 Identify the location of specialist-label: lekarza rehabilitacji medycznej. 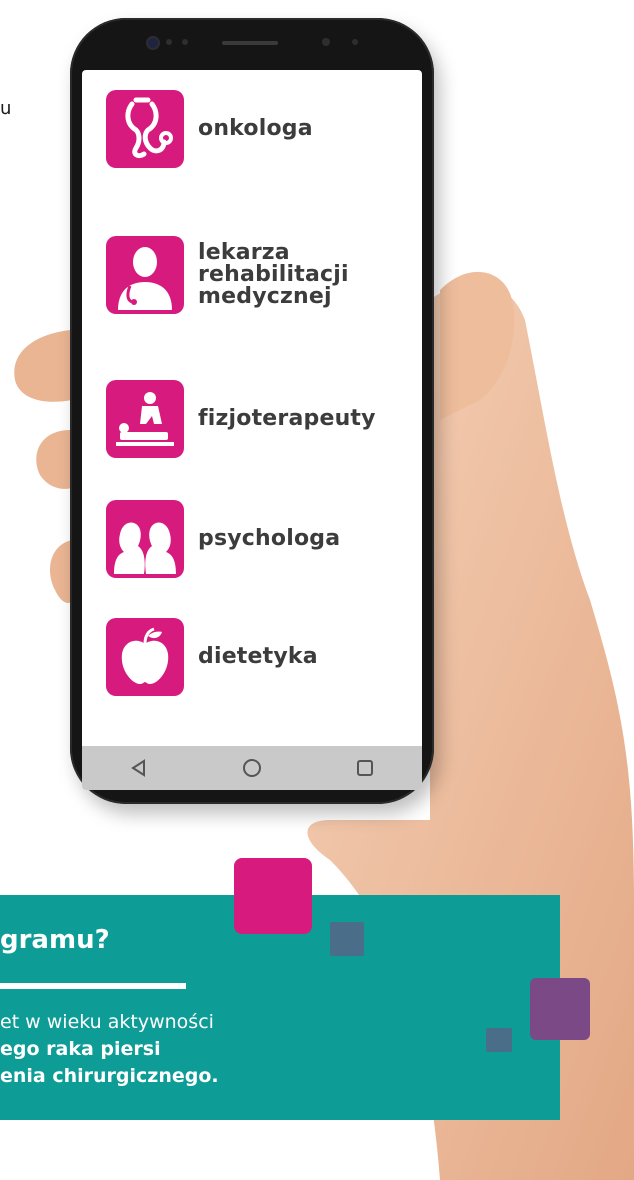
(273, 274).